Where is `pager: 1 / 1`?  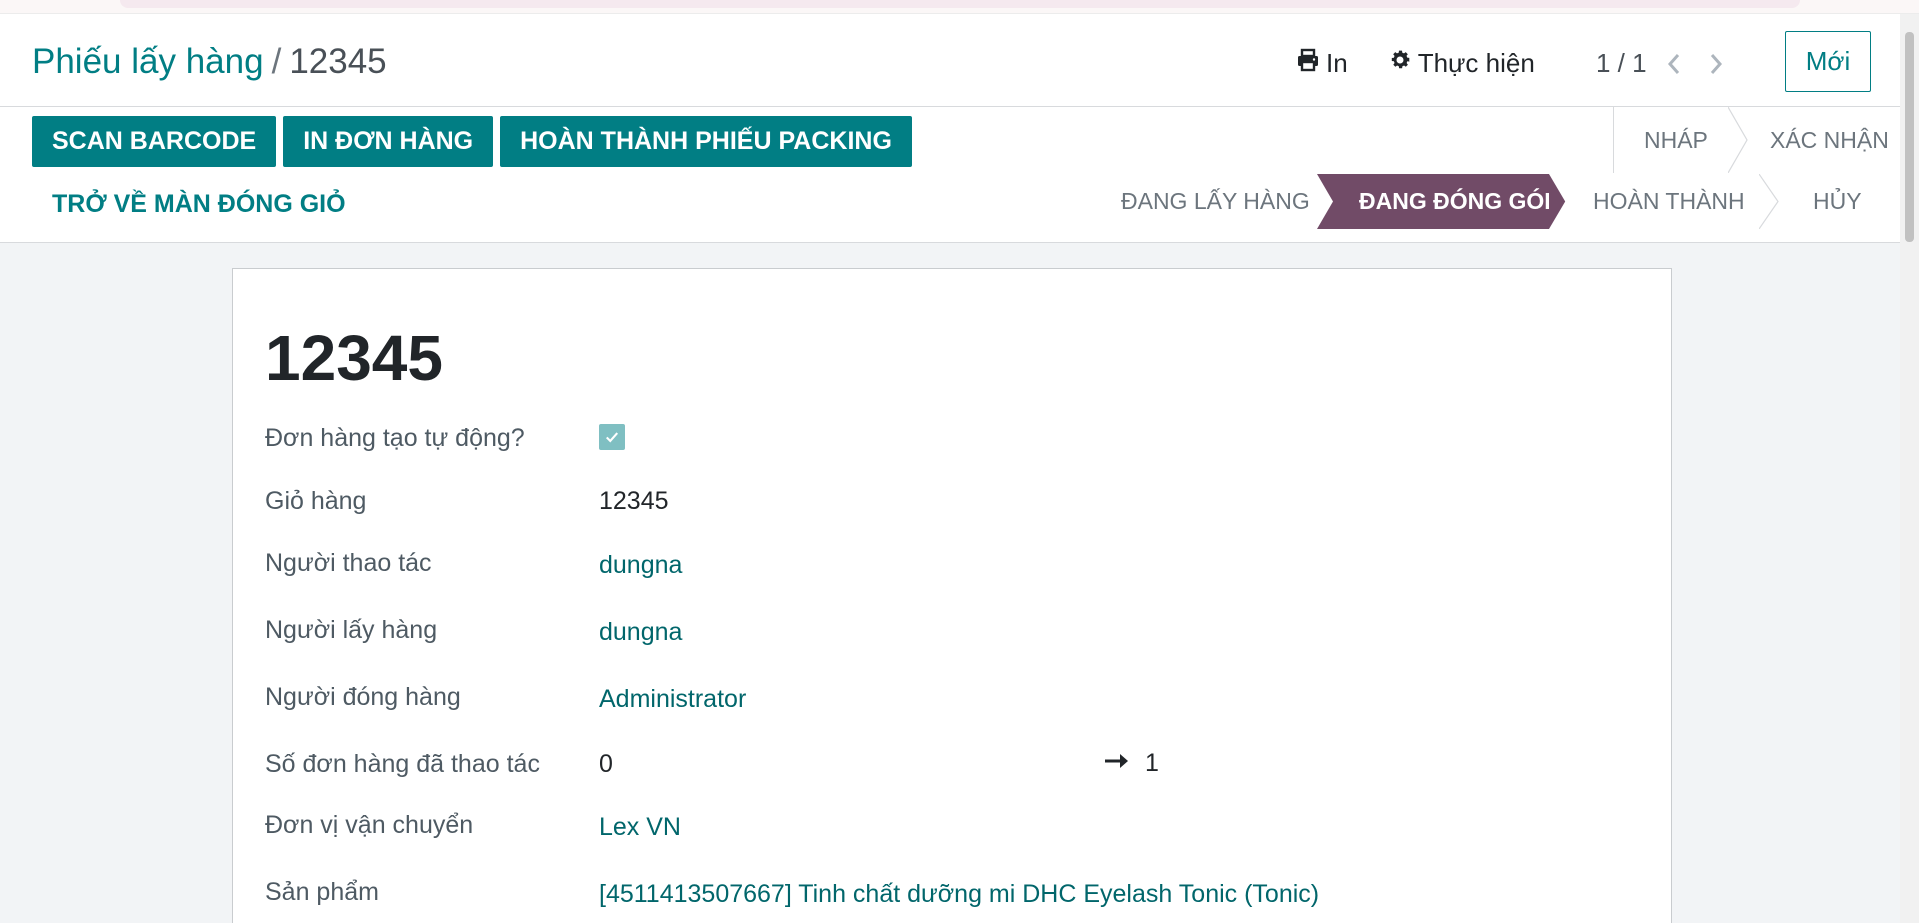
pager: 1 / 1 is located at coordinates (1663, 63).